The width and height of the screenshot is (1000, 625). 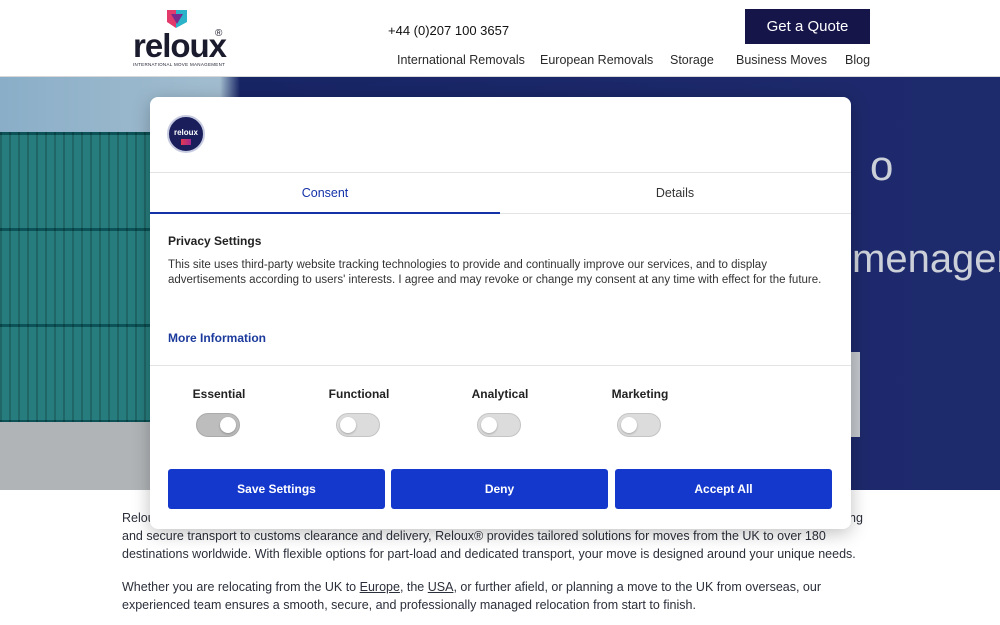 What do you see at coordinates (177, 19) in the screenshot?
I see `logo-mark-icon` at bounding box center [177, 19].